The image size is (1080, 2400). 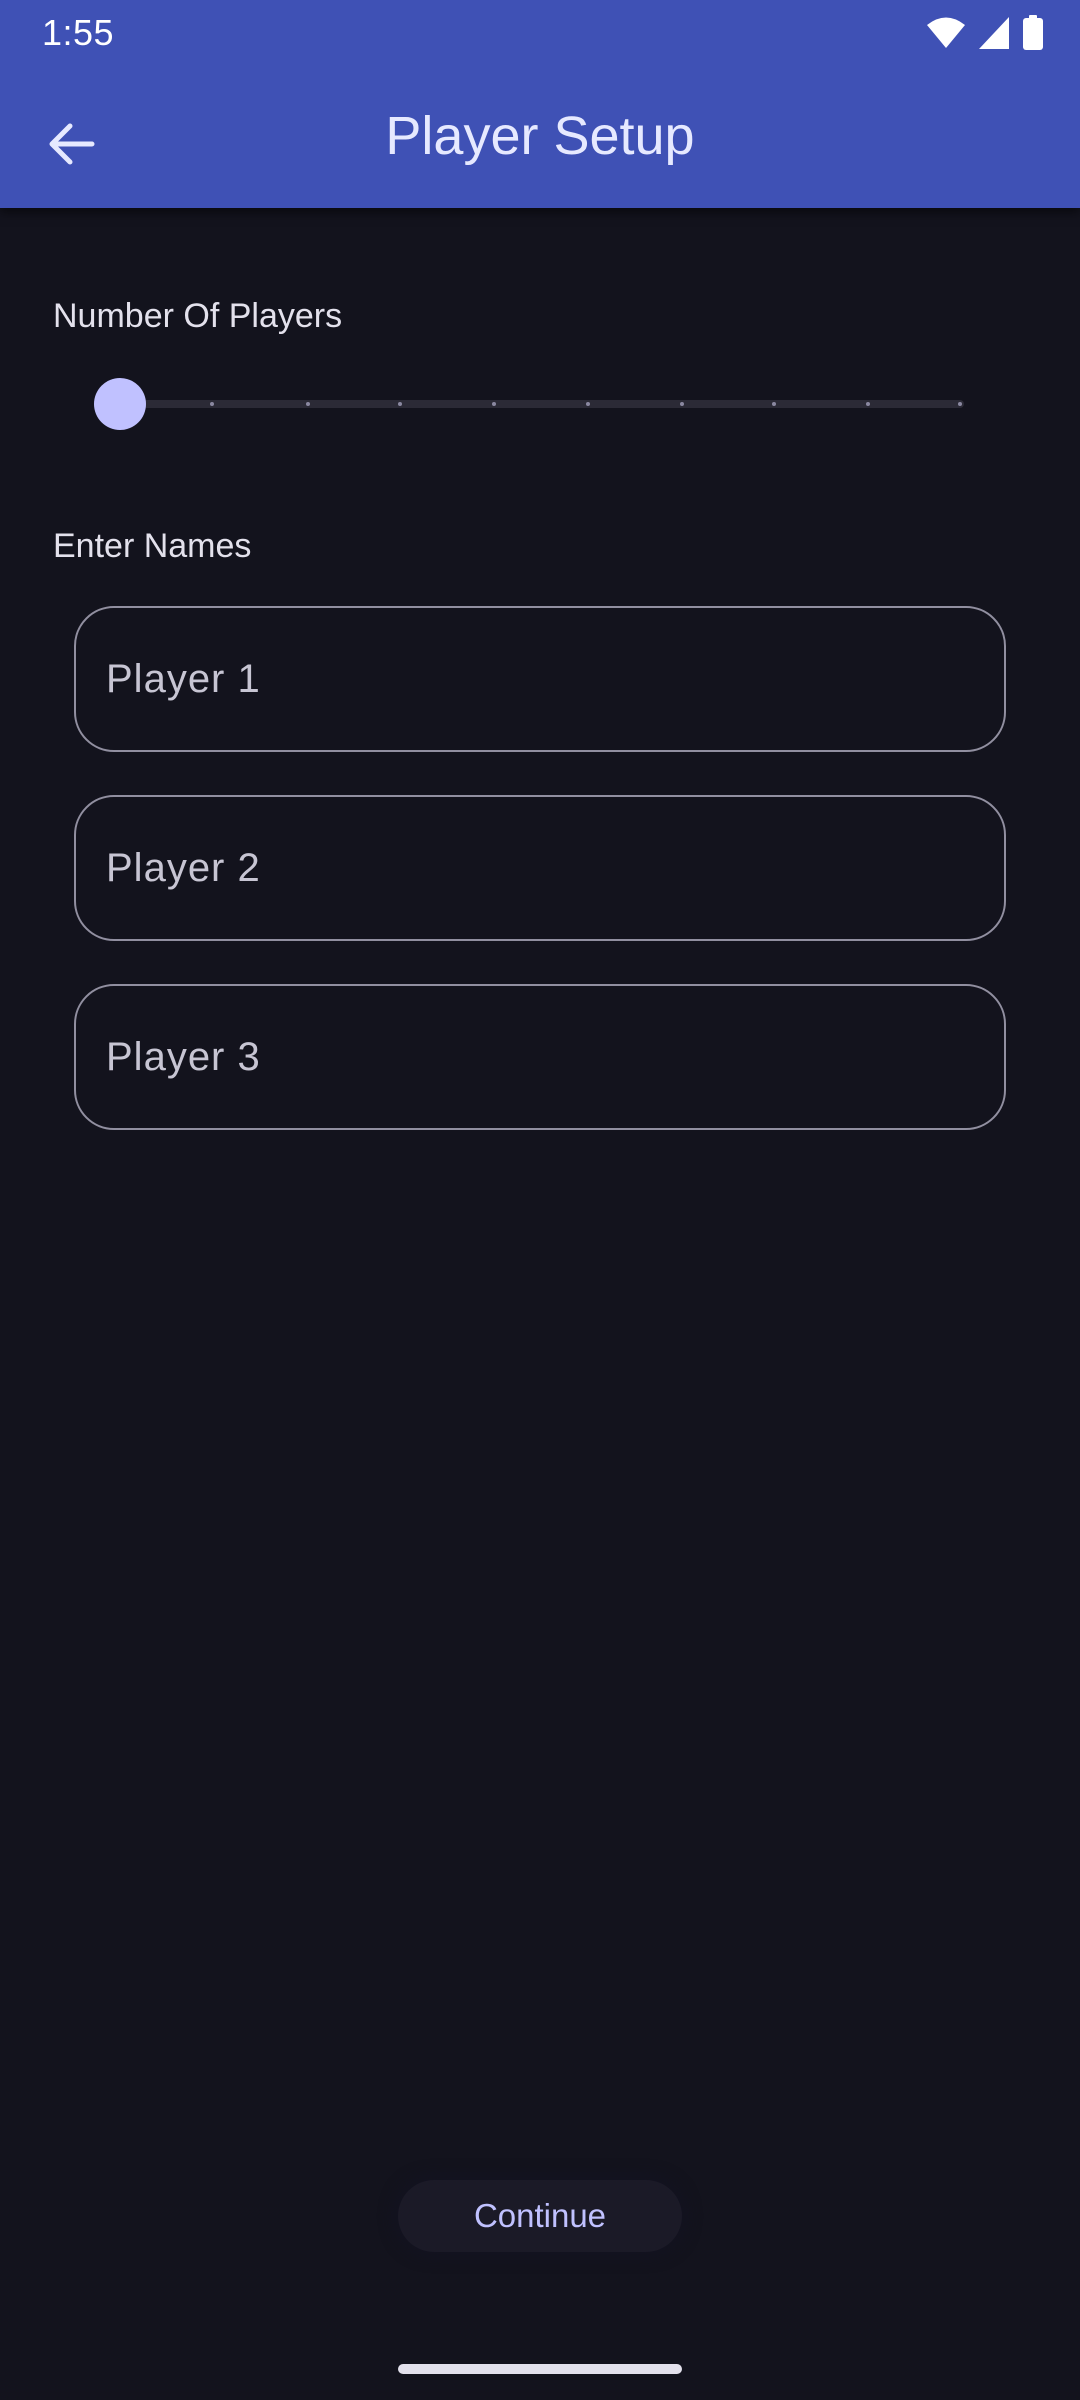 I want to click on player-2-name-field, so click(x=540, y=868).